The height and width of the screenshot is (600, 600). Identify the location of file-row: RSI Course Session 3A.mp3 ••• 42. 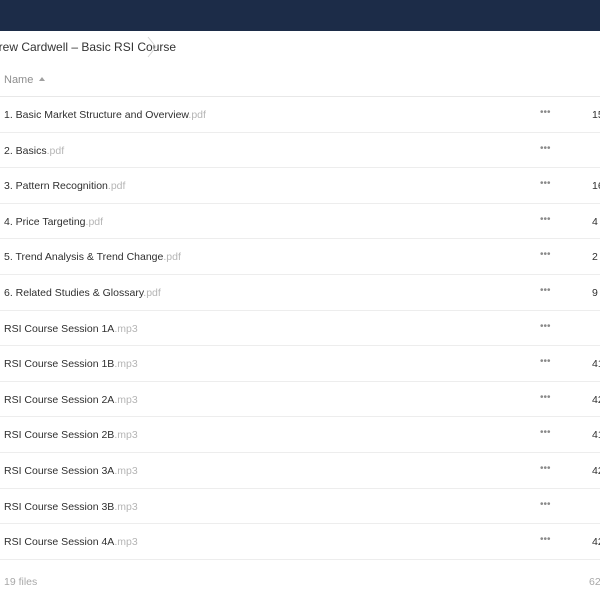
(300, 471).